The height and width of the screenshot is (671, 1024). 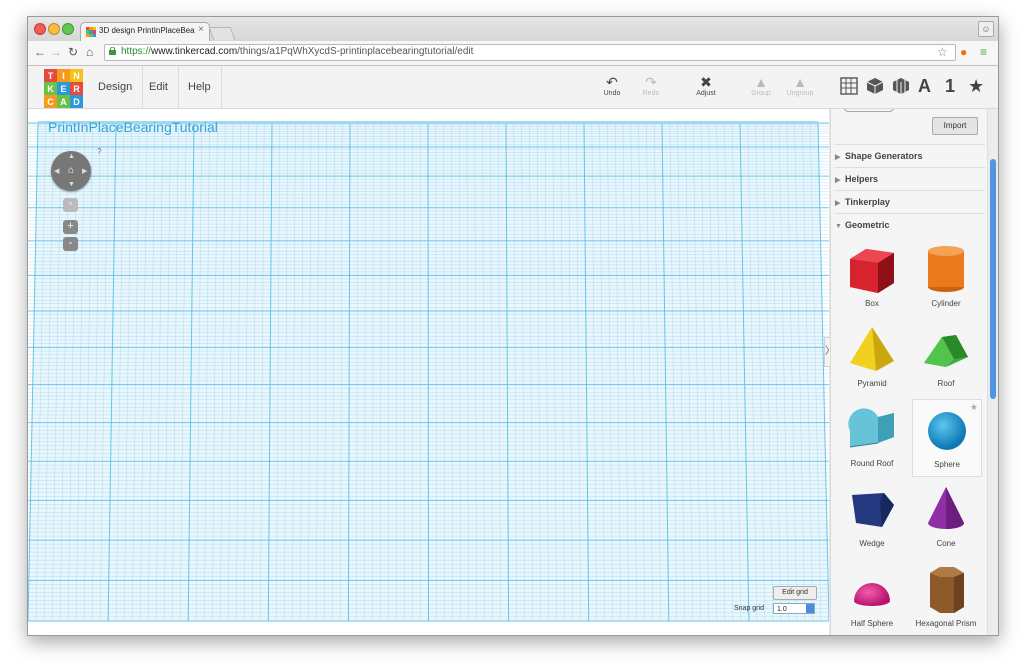 What do you see at coordinates (924, 86) in the screenshot?
I see `text-shapes-icon: A` at bounding box center [924, 86].